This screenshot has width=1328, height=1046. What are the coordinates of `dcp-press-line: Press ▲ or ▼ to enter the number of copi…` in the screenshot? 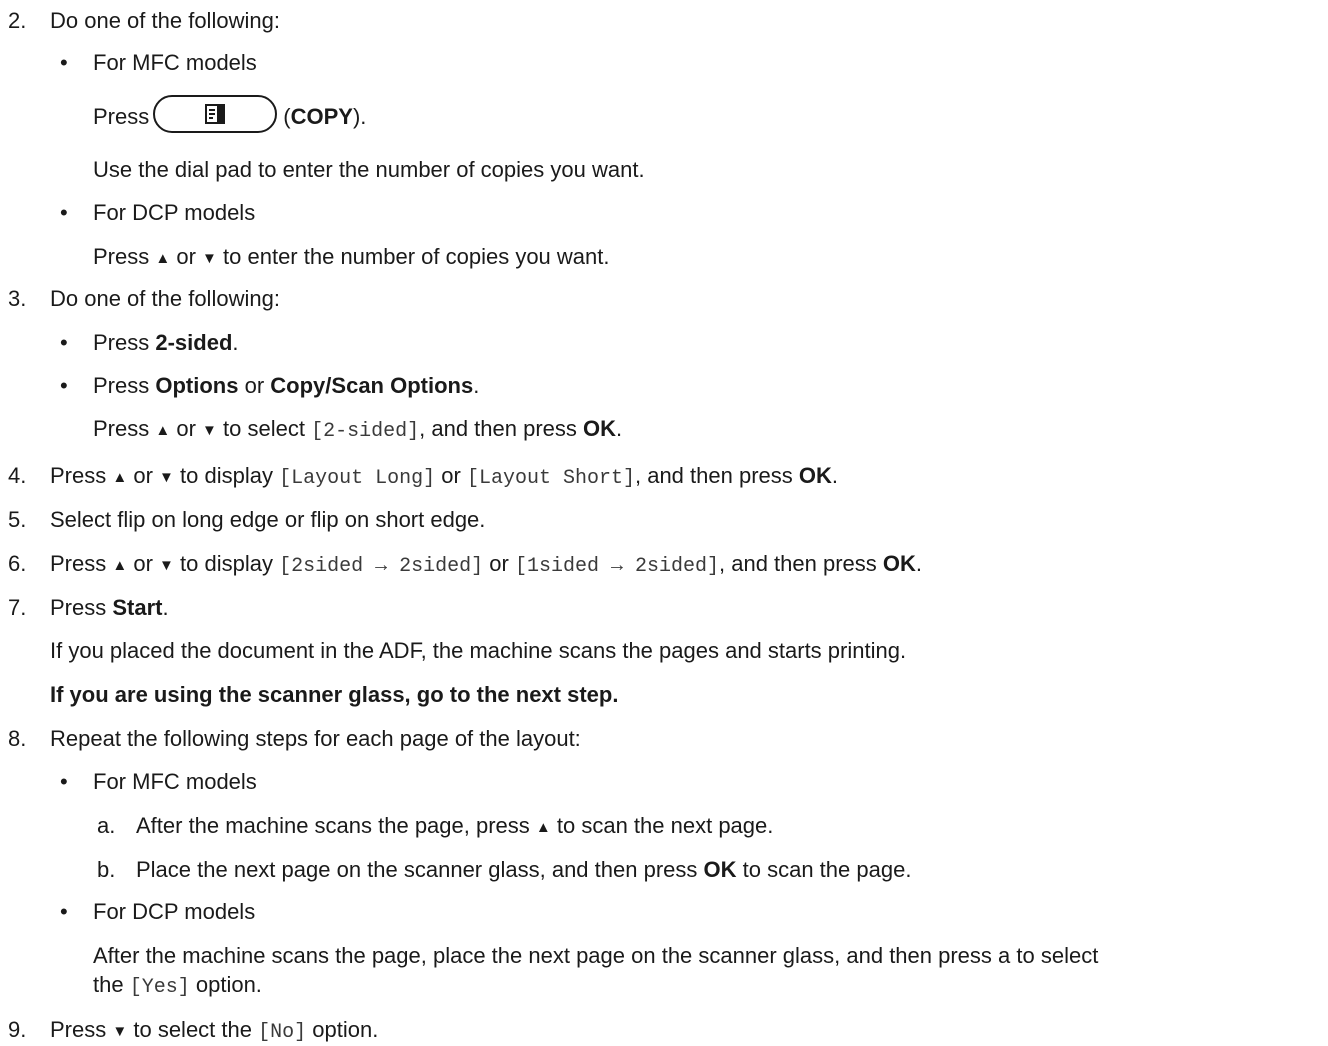 It's located at (351, 258).